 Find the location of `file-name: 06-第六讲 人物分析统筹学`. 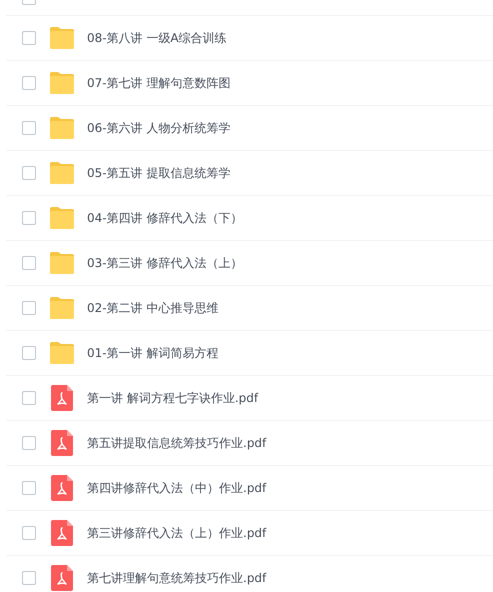

file-name: 06-第六讲 人物分析统筹学 is located at coordinates (158, 128).